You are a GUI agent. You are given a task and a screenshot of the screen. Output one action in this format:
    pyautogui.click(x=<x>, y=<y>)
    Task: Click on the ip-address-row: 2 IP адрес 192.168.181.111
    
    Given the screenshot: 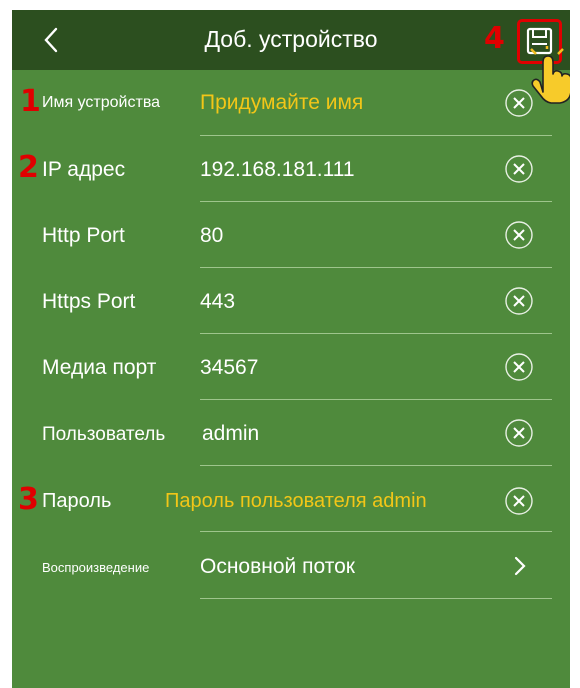 What is the action you would take?
    pyautogui.click(x=291, y=169)
    